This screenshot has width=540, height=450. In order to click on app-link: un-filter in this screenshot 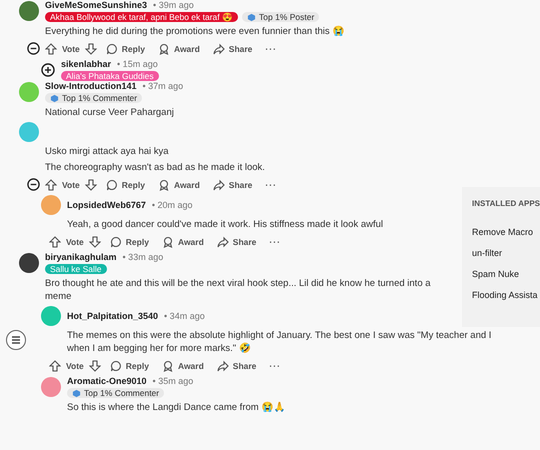, I will do `click(506, 253)`.